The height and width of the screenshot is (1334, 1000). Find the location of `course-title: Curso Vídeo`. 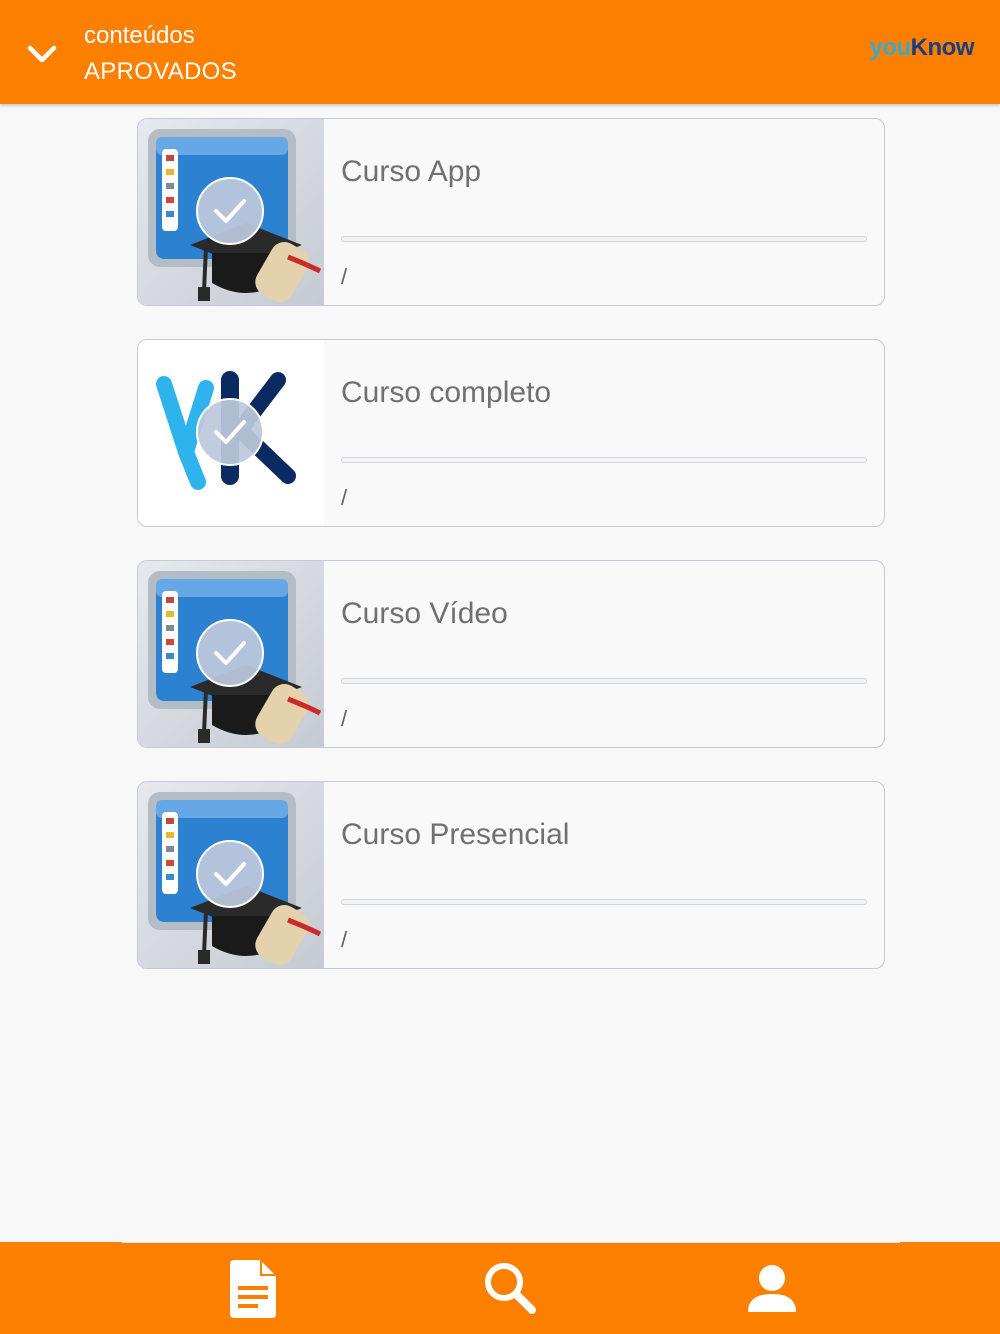

course-title: Curso Vídeo is located at coordinates (424, 613).